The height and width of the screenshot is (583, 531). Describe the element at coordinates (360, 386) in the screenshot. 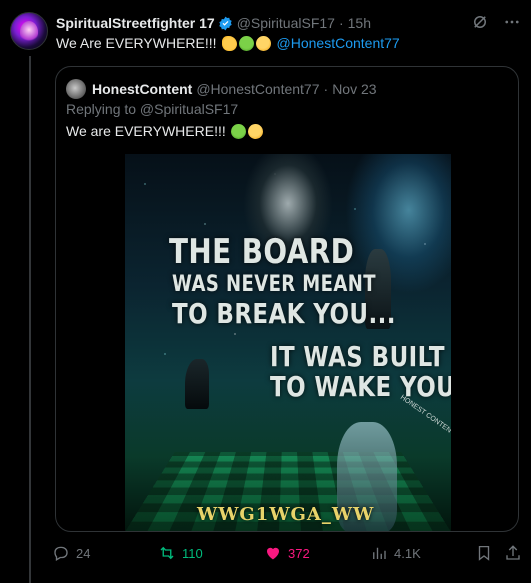

I see `poster-line-5: TO WAKE YOU.` at that location.